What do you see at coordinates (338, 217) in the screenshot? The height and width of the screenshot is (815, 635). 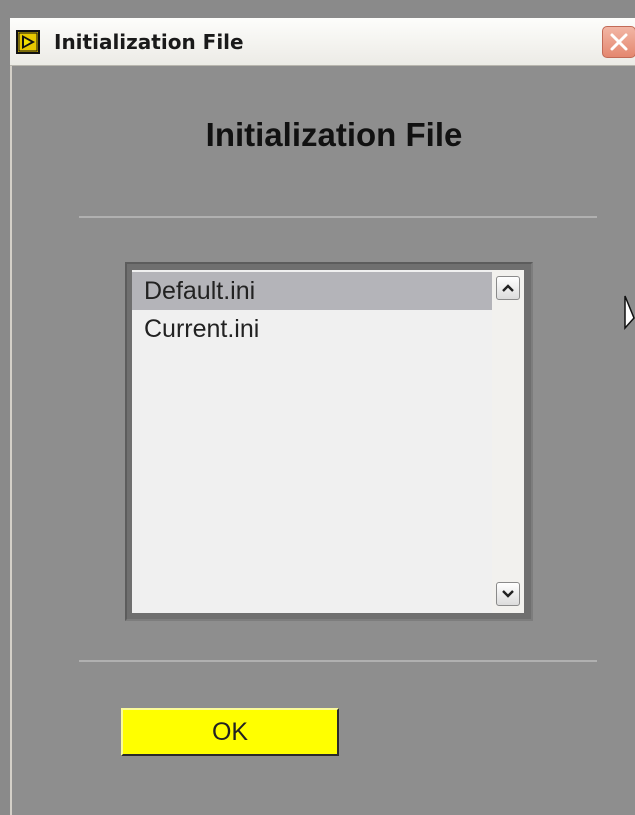 I see `top-divider` at bounding box center [338, 217].